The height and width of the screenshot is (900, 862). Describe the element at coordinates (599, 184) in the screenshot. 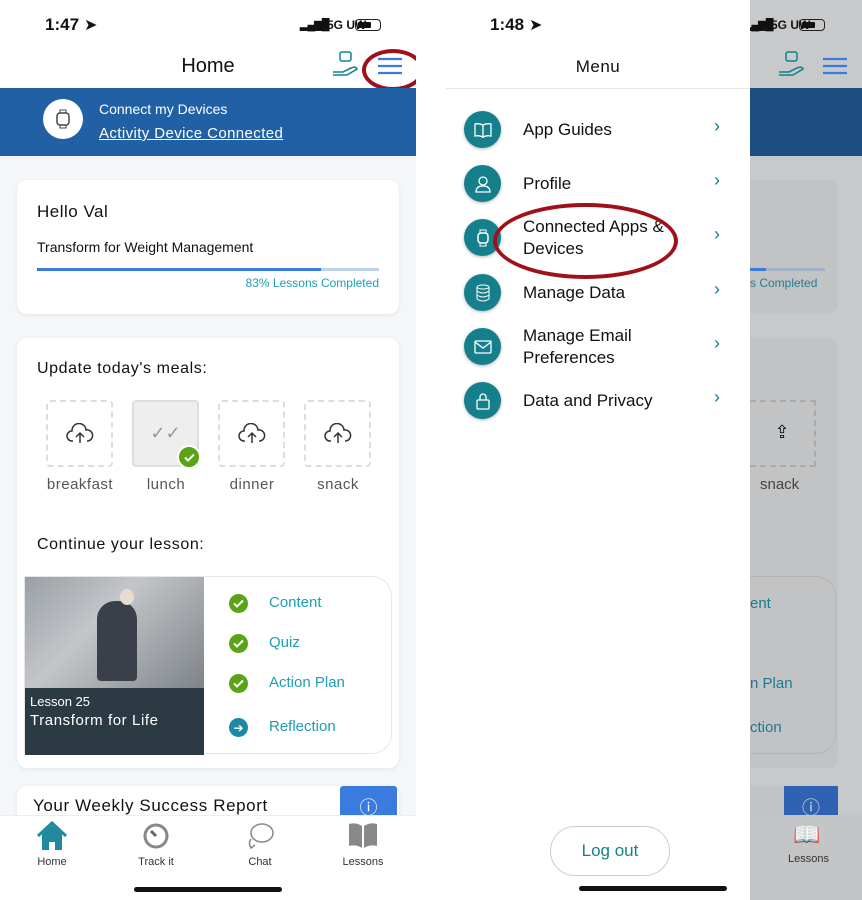

I see `menu-item-user: Profile ›` at that location.